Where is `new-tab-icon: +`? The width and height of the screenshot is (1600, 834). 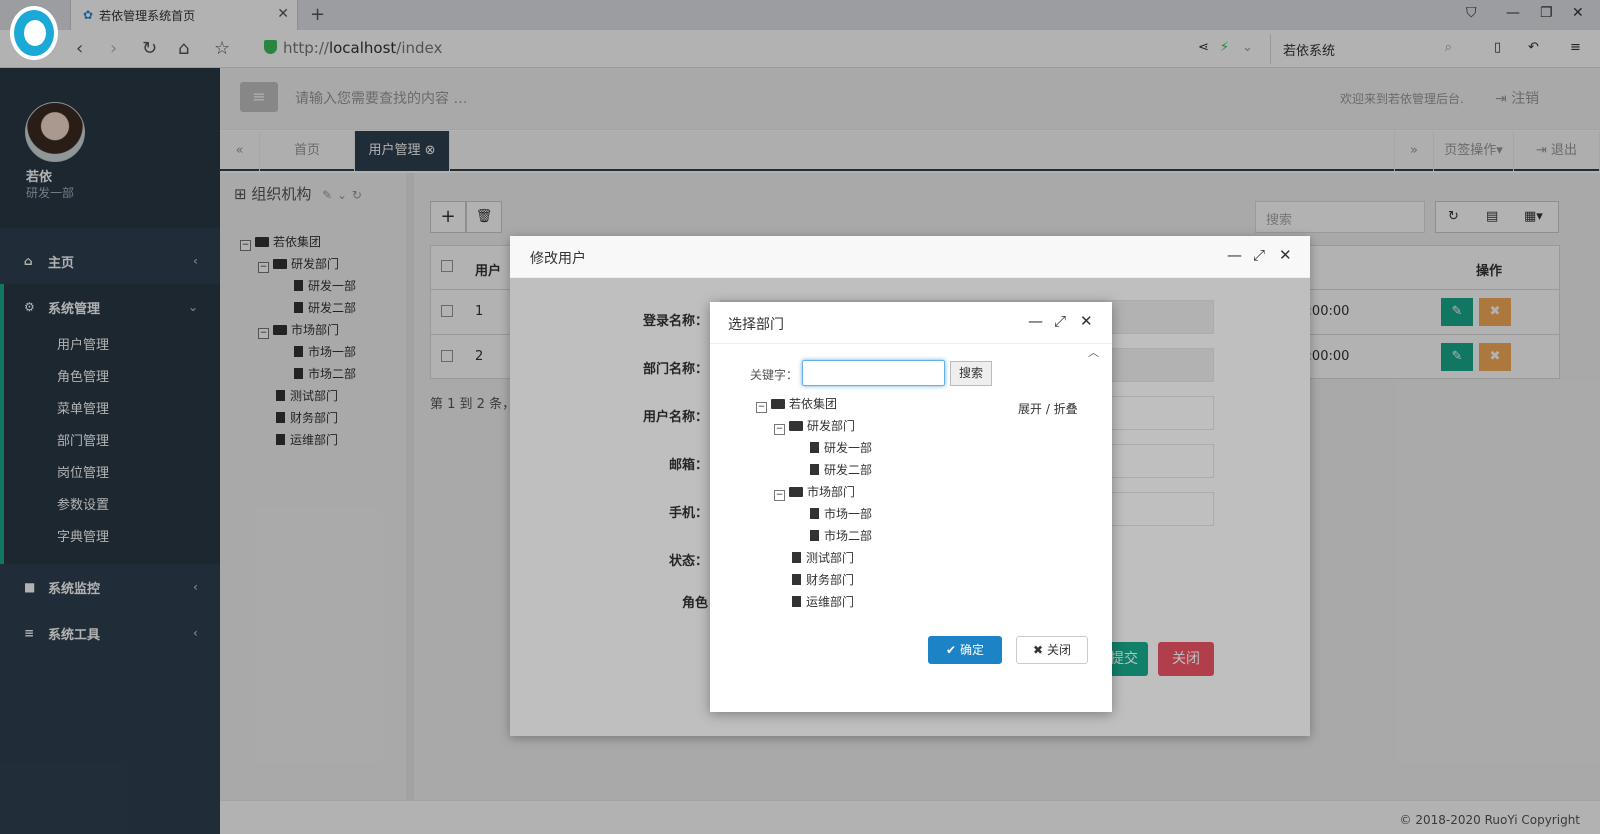 new-tab-icon: + is located at coordinates (317, 14).